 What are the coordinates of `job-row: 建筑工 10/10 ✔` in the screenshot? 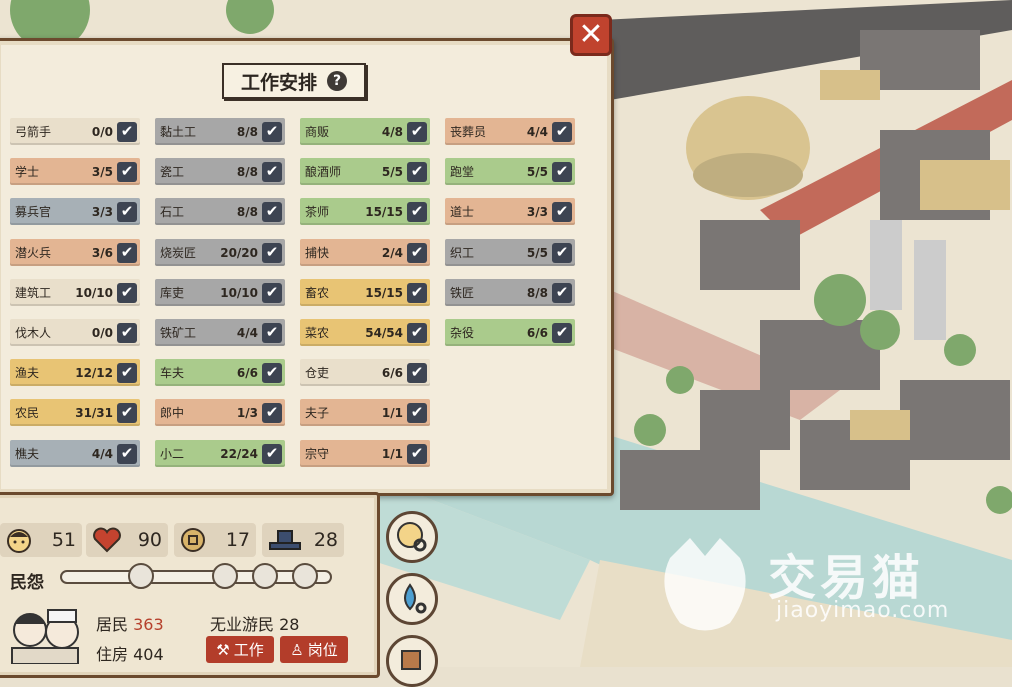 It's located at (75, 292).